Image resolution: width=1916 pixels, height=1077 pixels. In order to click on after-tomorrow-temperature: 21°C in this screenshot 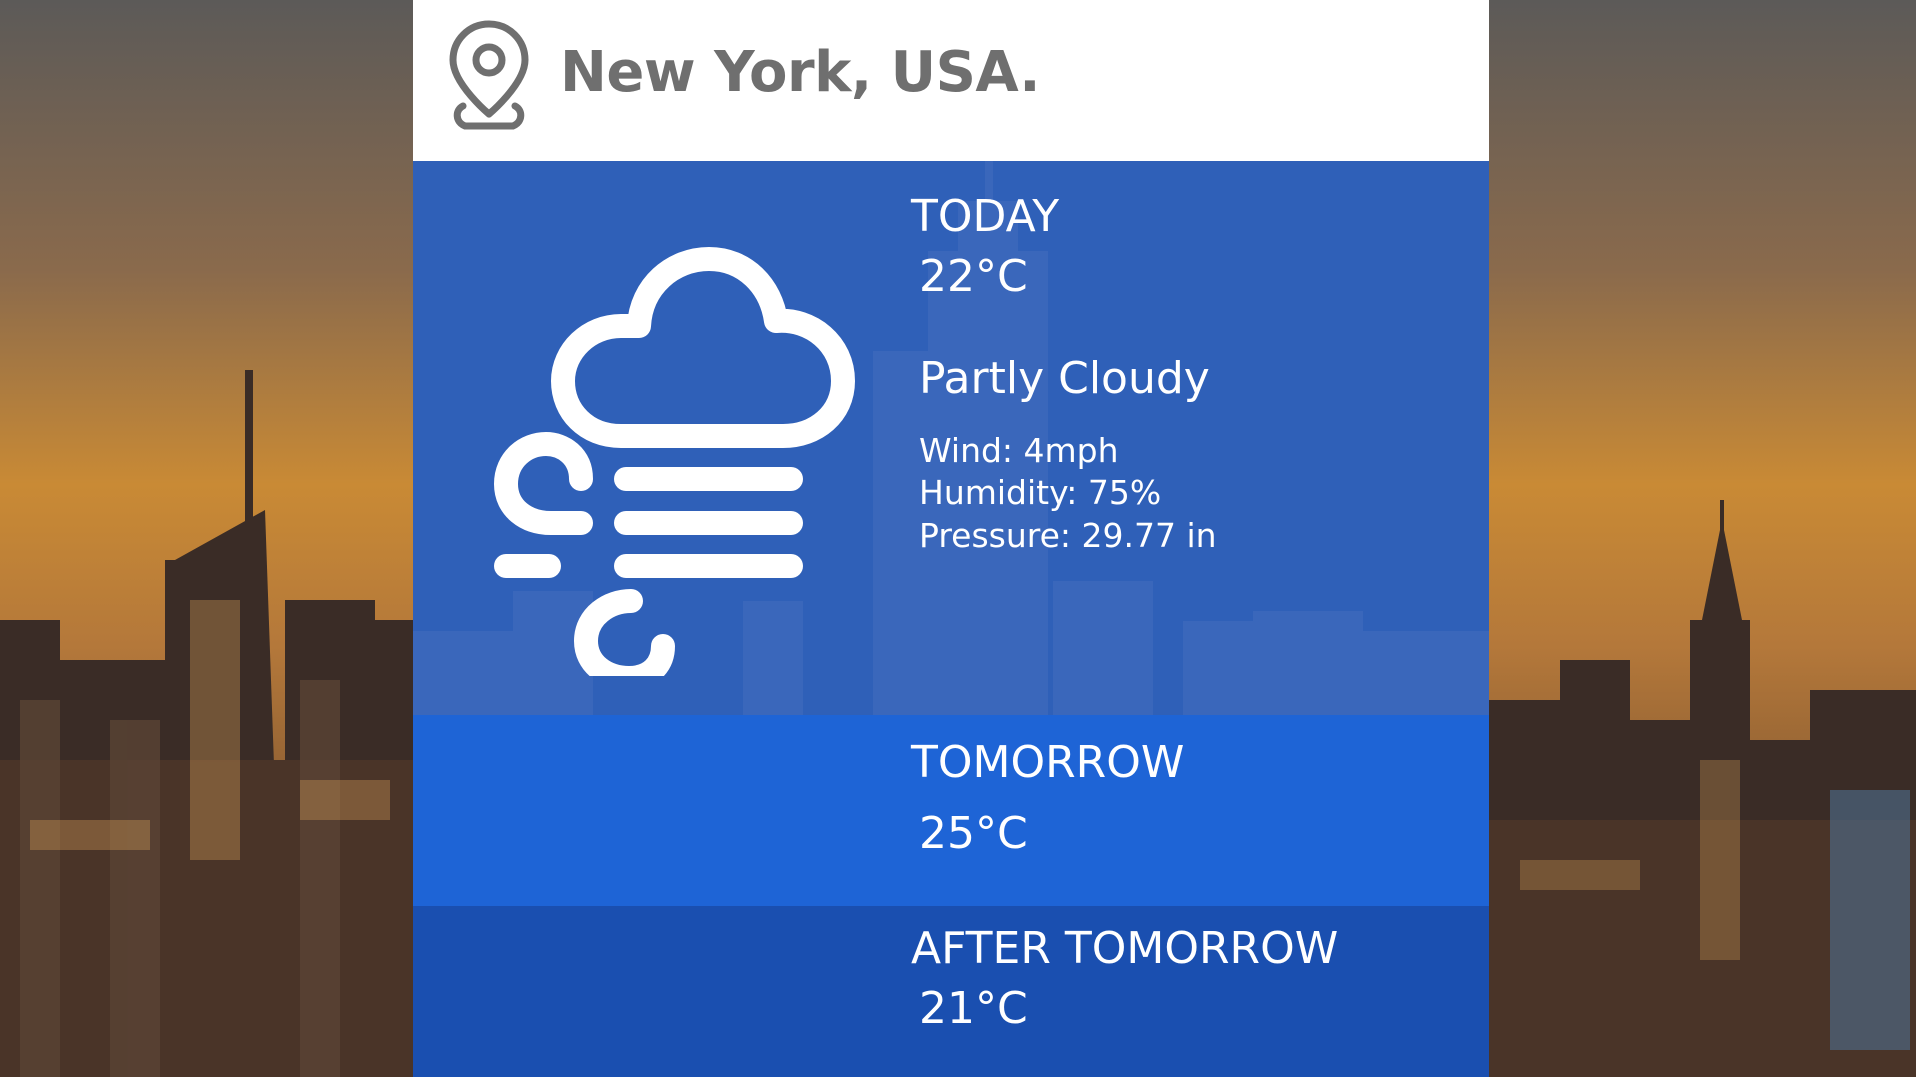, I will do `click(973, 1008)`.